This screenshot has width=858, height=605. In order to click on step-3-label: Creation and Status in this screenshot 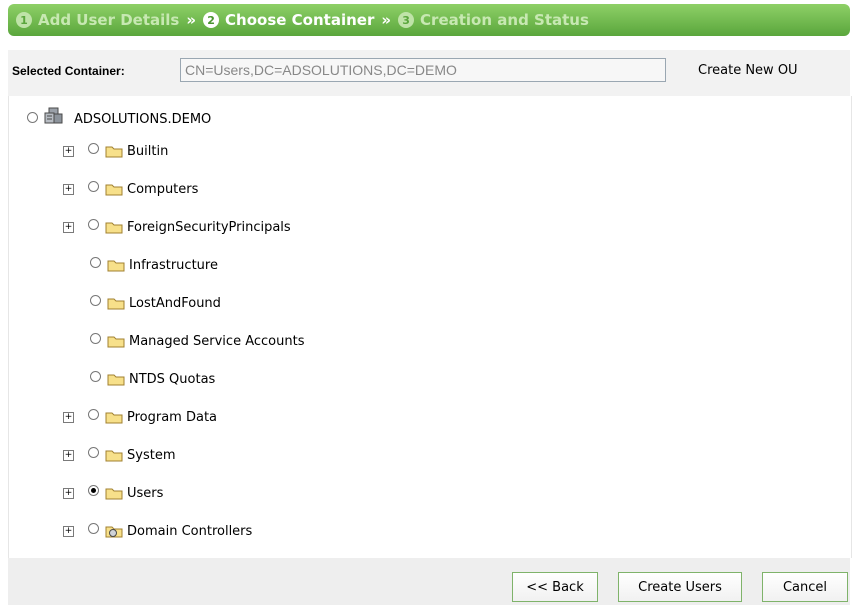, I will do `click(504, 20)`.